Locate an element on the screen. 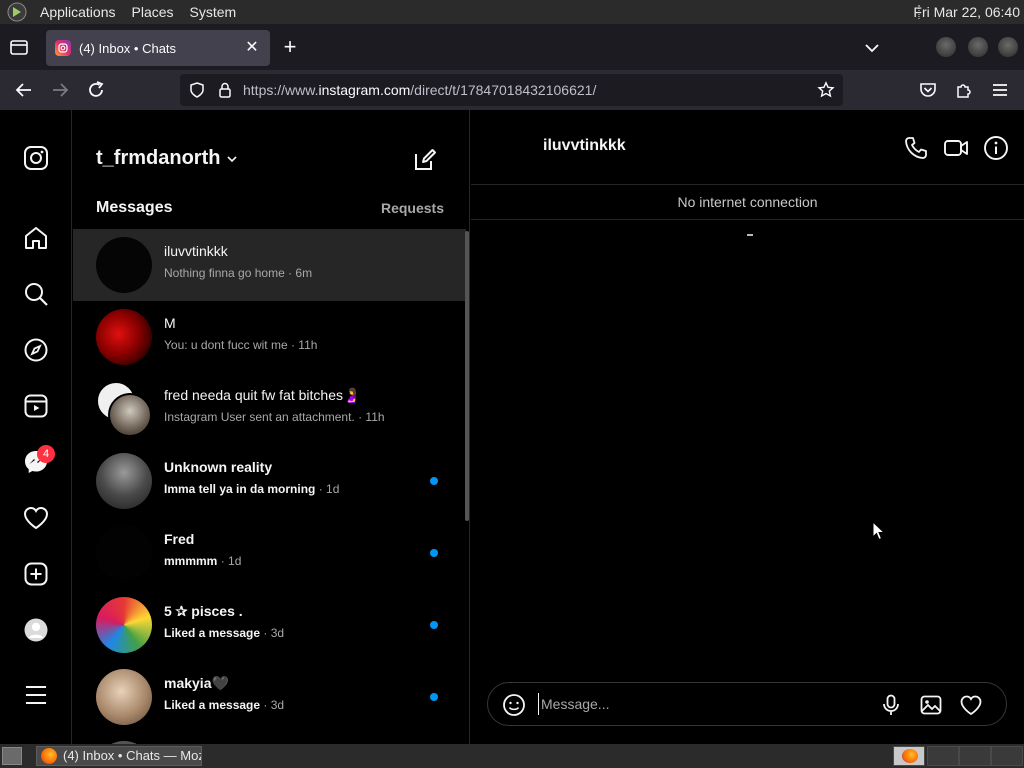 This screenshot has height=768, width=1024. heart-like-icon is located at coordinates (971, 705).